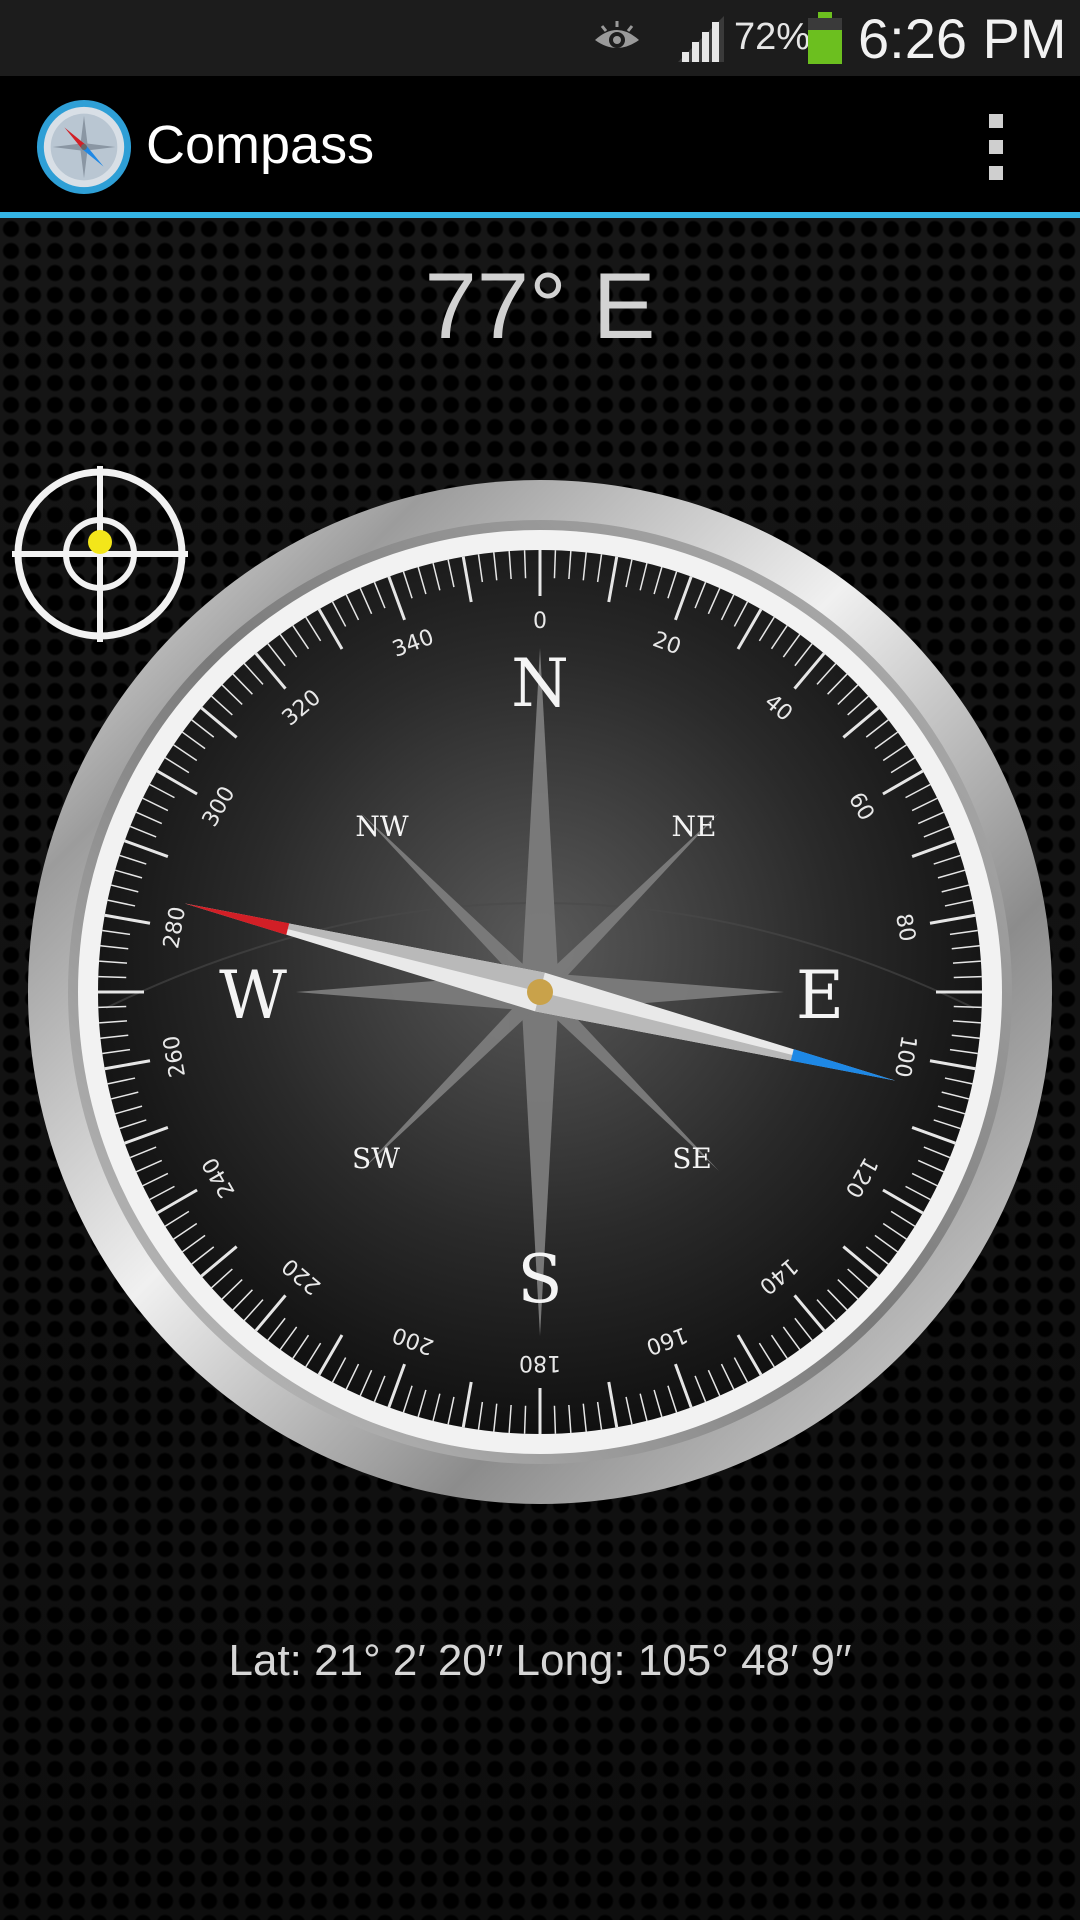 The image size is (1080, 1920). Describe the element at coordinates (904, 928) in the screenshot. I see `dial-number: 80` at that location.